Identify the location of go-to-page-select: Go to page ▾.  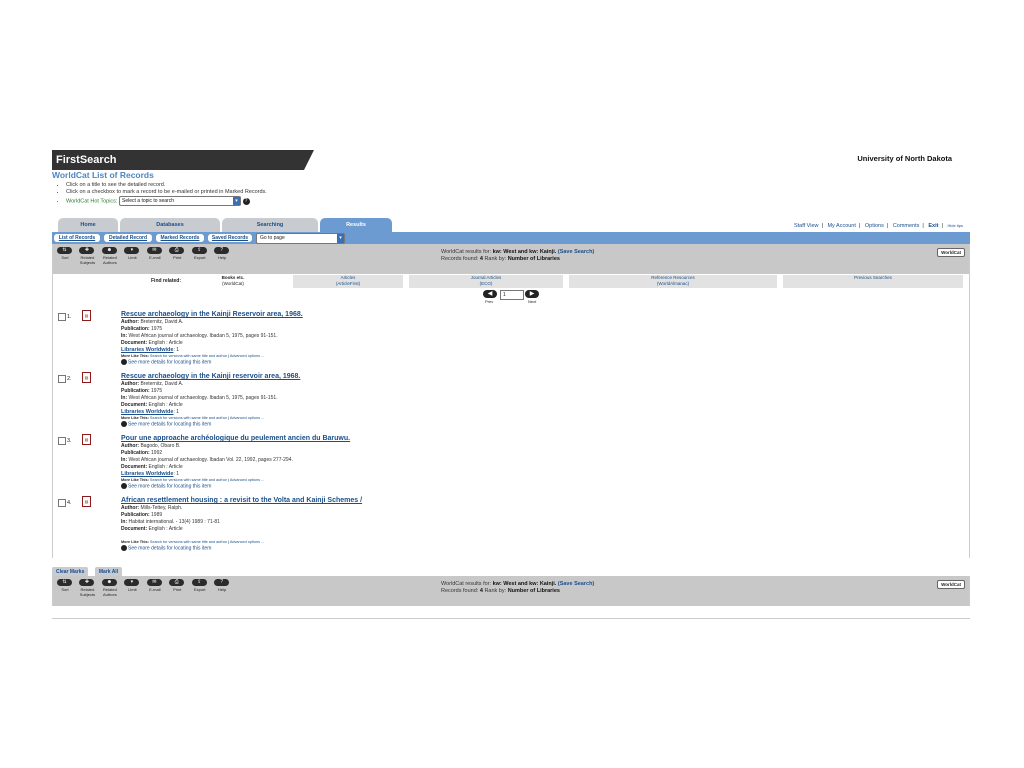
(300, 238).